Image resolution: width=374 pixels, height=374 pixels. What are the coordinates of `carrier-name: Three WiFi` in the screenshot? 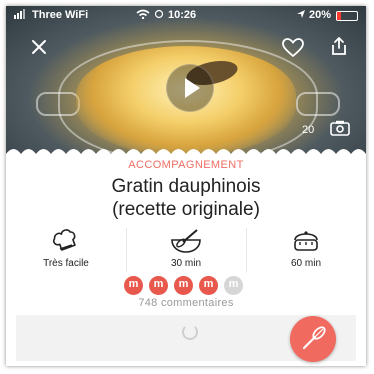 It's located at (60, 15).